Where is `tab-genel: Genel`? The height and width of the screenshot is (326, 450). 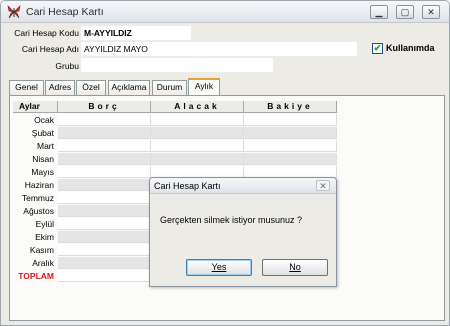
tab-genel: Genel is located at coordinates (26, 87).